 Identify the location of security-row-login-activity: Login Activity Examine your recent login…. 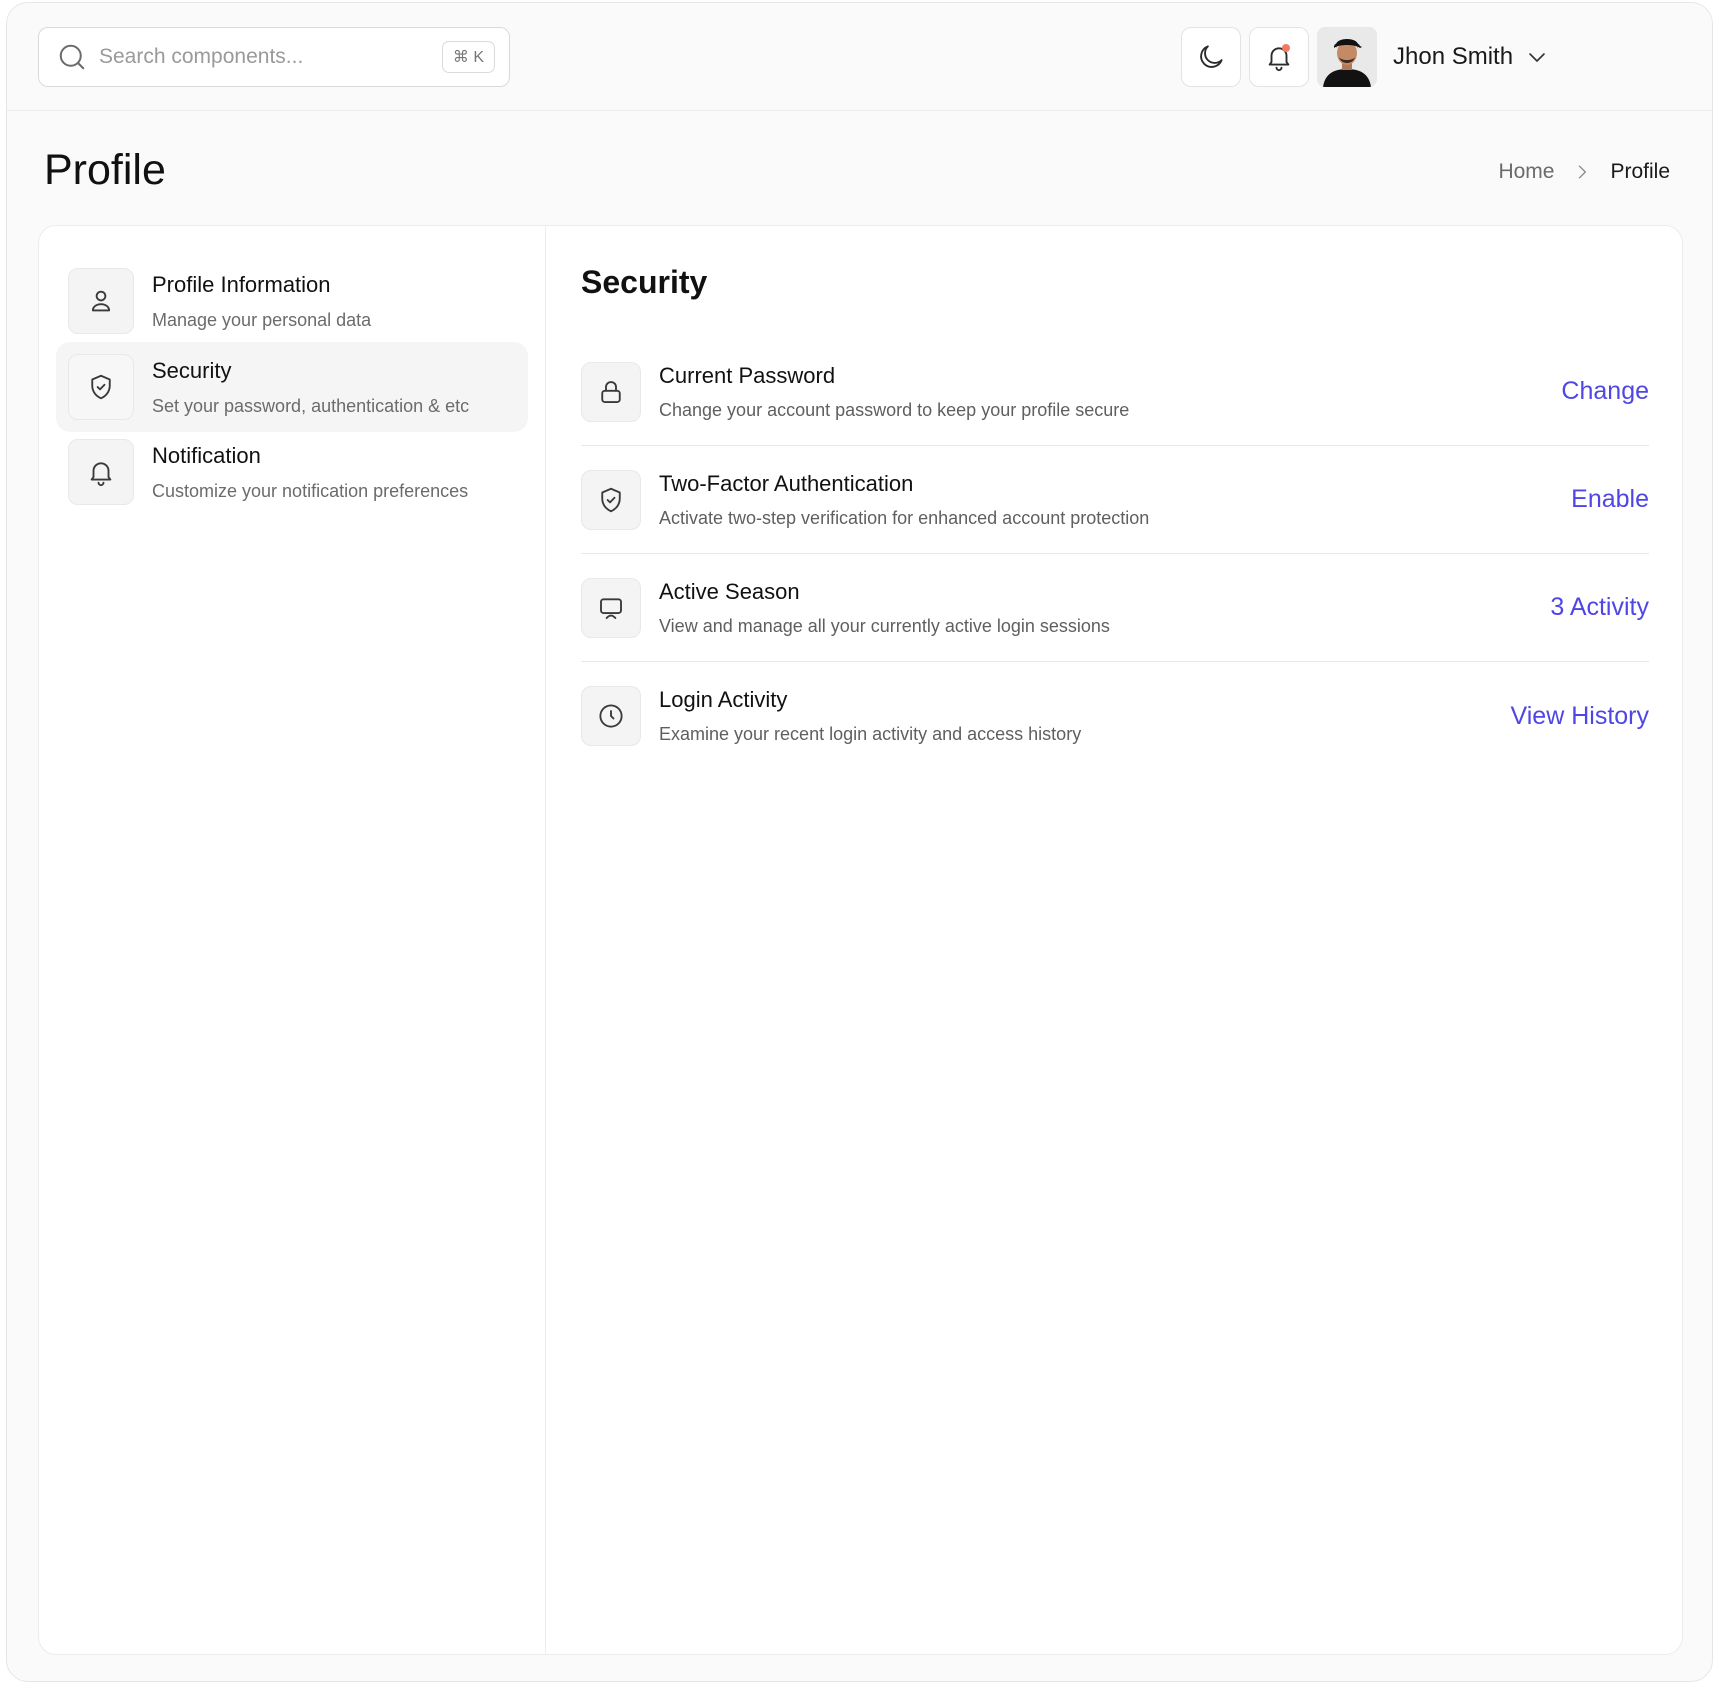
(1115, 716).